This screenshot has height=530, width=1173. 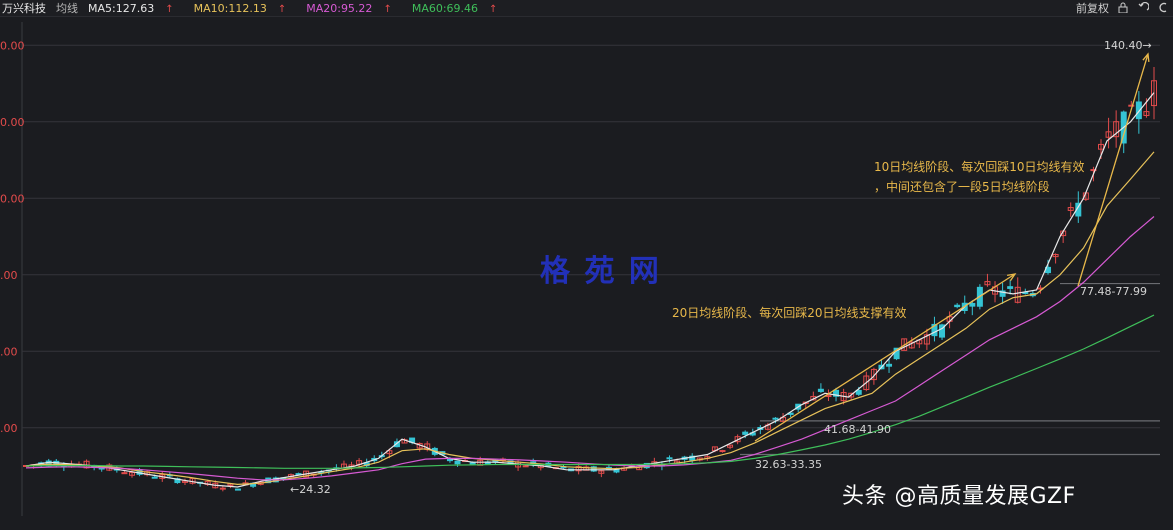 What do you see at coordinates (24, 8) in the screenshot?
I see `stock-name: 万兴科技` at bounding box center [24, 8].